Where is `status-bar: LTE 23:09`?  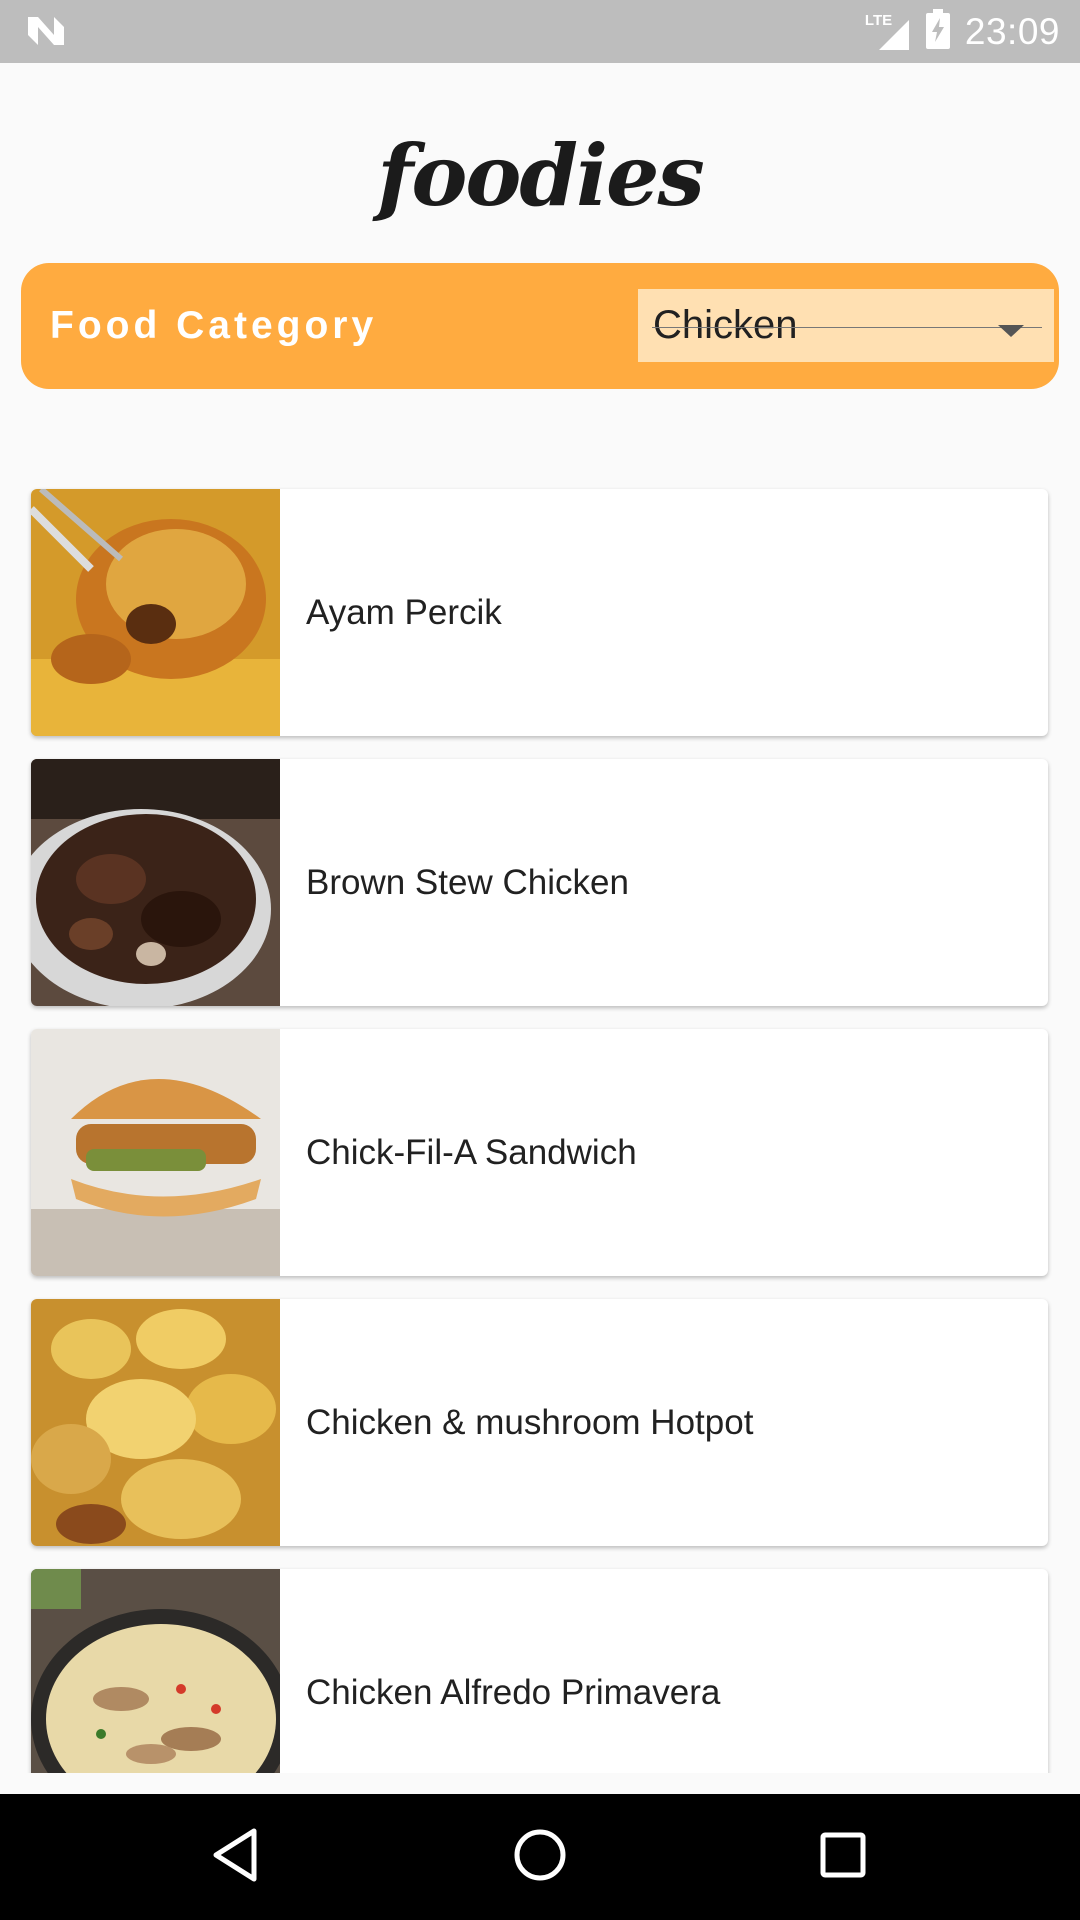
status-bar: LTE 23:09 is located at coordinates (540, 31).